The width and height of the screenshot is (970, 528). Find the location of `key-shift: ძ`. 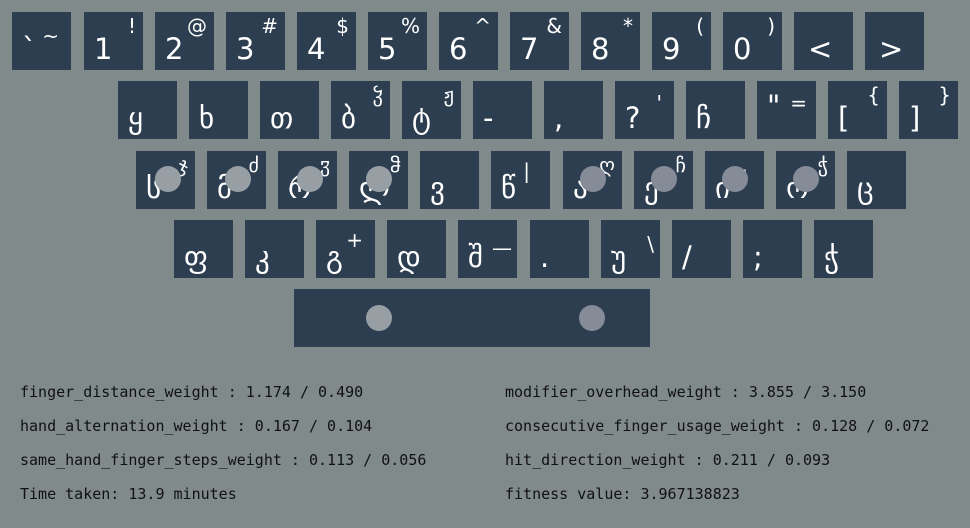

key-shift: ძ is located at coordinates (253, 165).